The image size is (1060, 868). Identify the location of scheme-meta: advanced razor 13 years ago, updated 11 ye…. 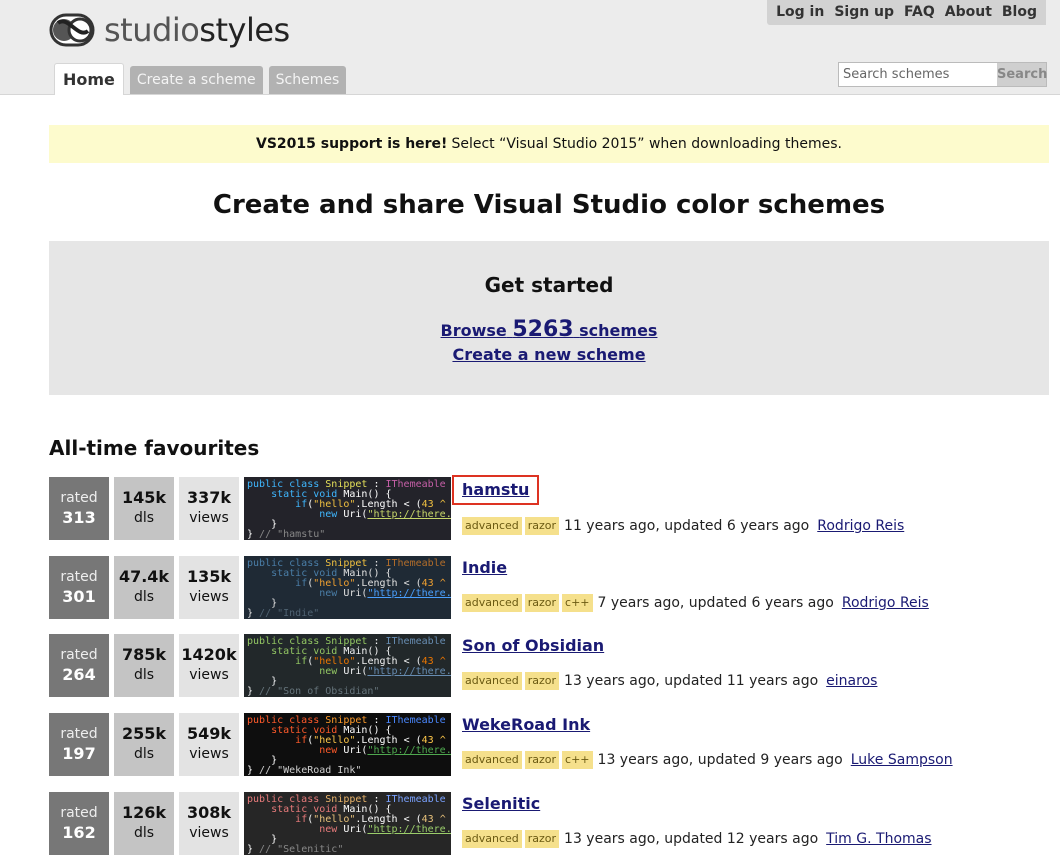
(669, 681).